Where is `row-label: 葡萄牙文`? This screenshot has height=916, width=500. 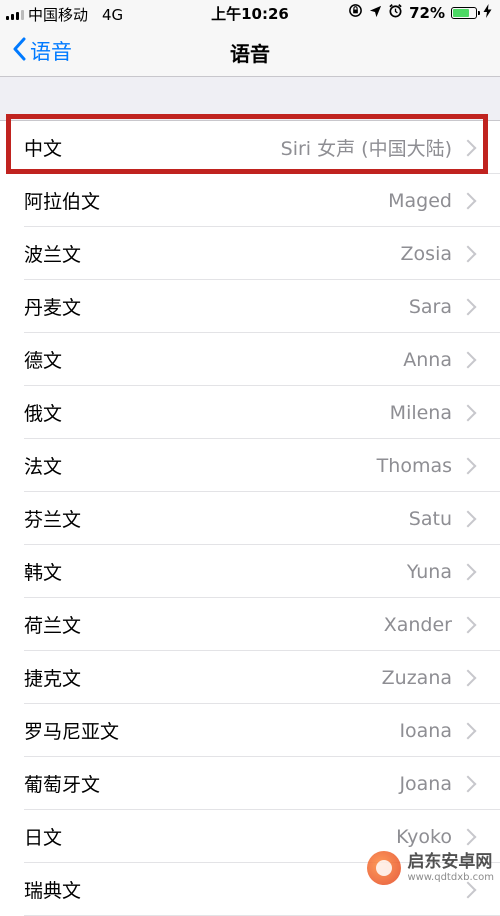
row-label: 葡萄牙文 is located at coordinates (62, 785).